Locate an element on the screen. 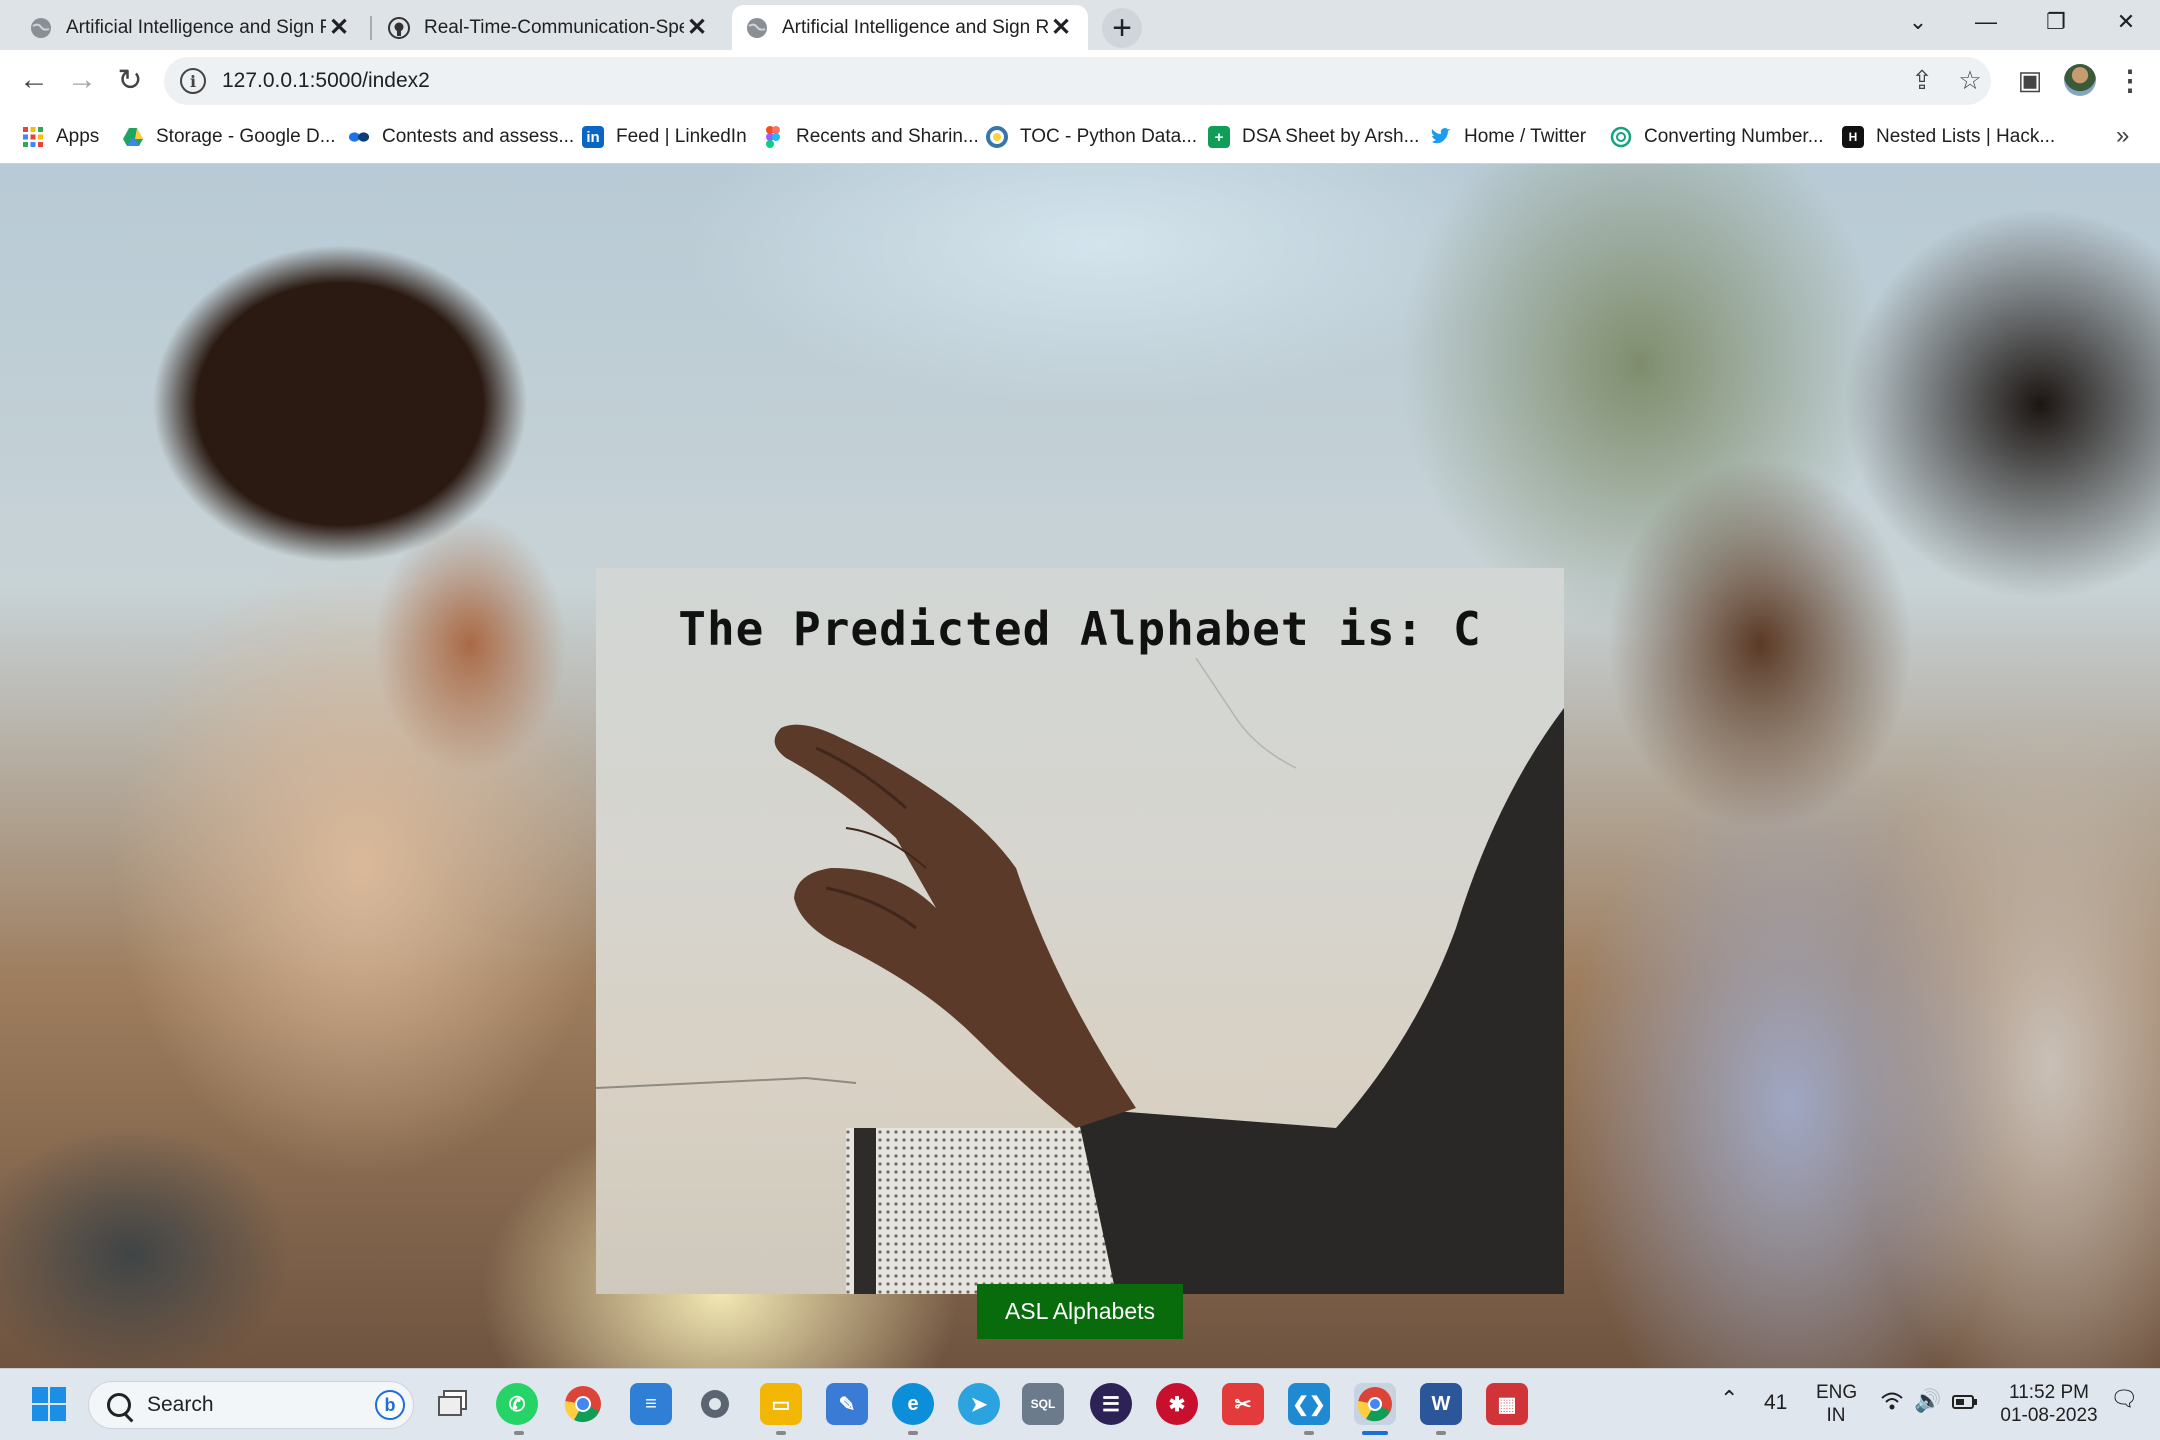 The width and height of the screenshot is (2160, 1440). language-line2: IN is located at coordinates (1836, 1415).